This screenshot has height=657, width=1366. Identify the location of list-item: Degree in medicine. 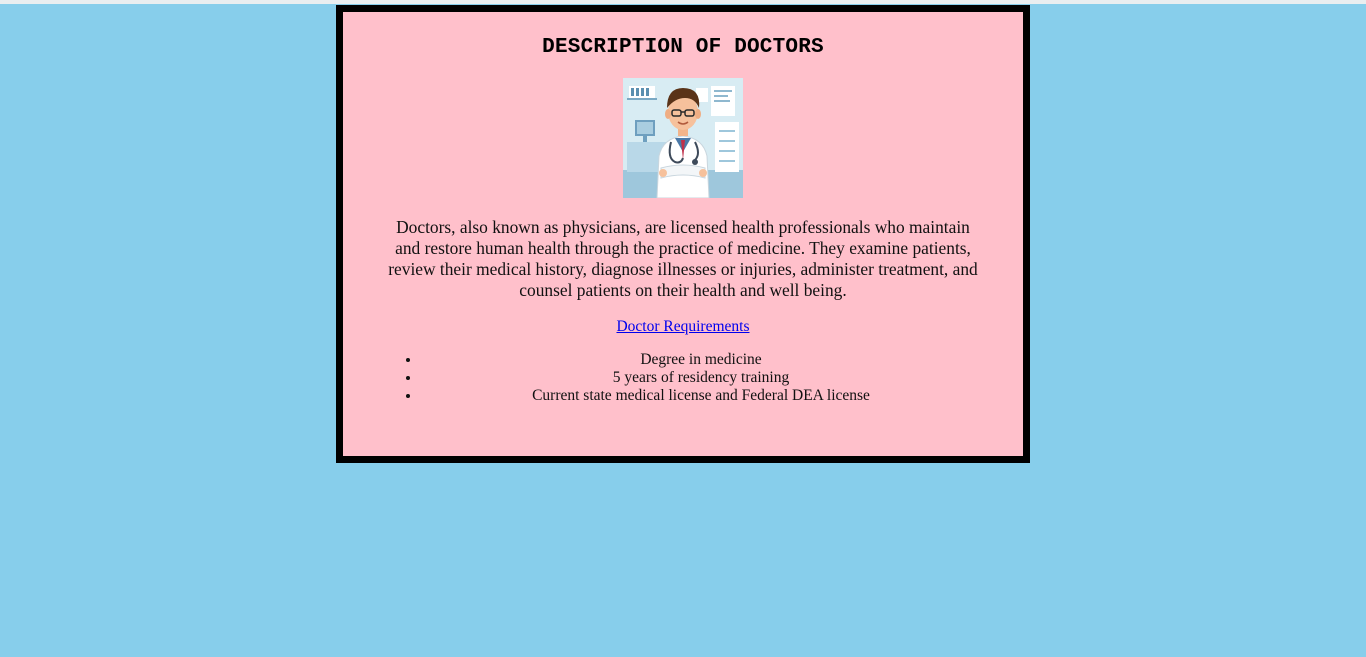
(701, 360).